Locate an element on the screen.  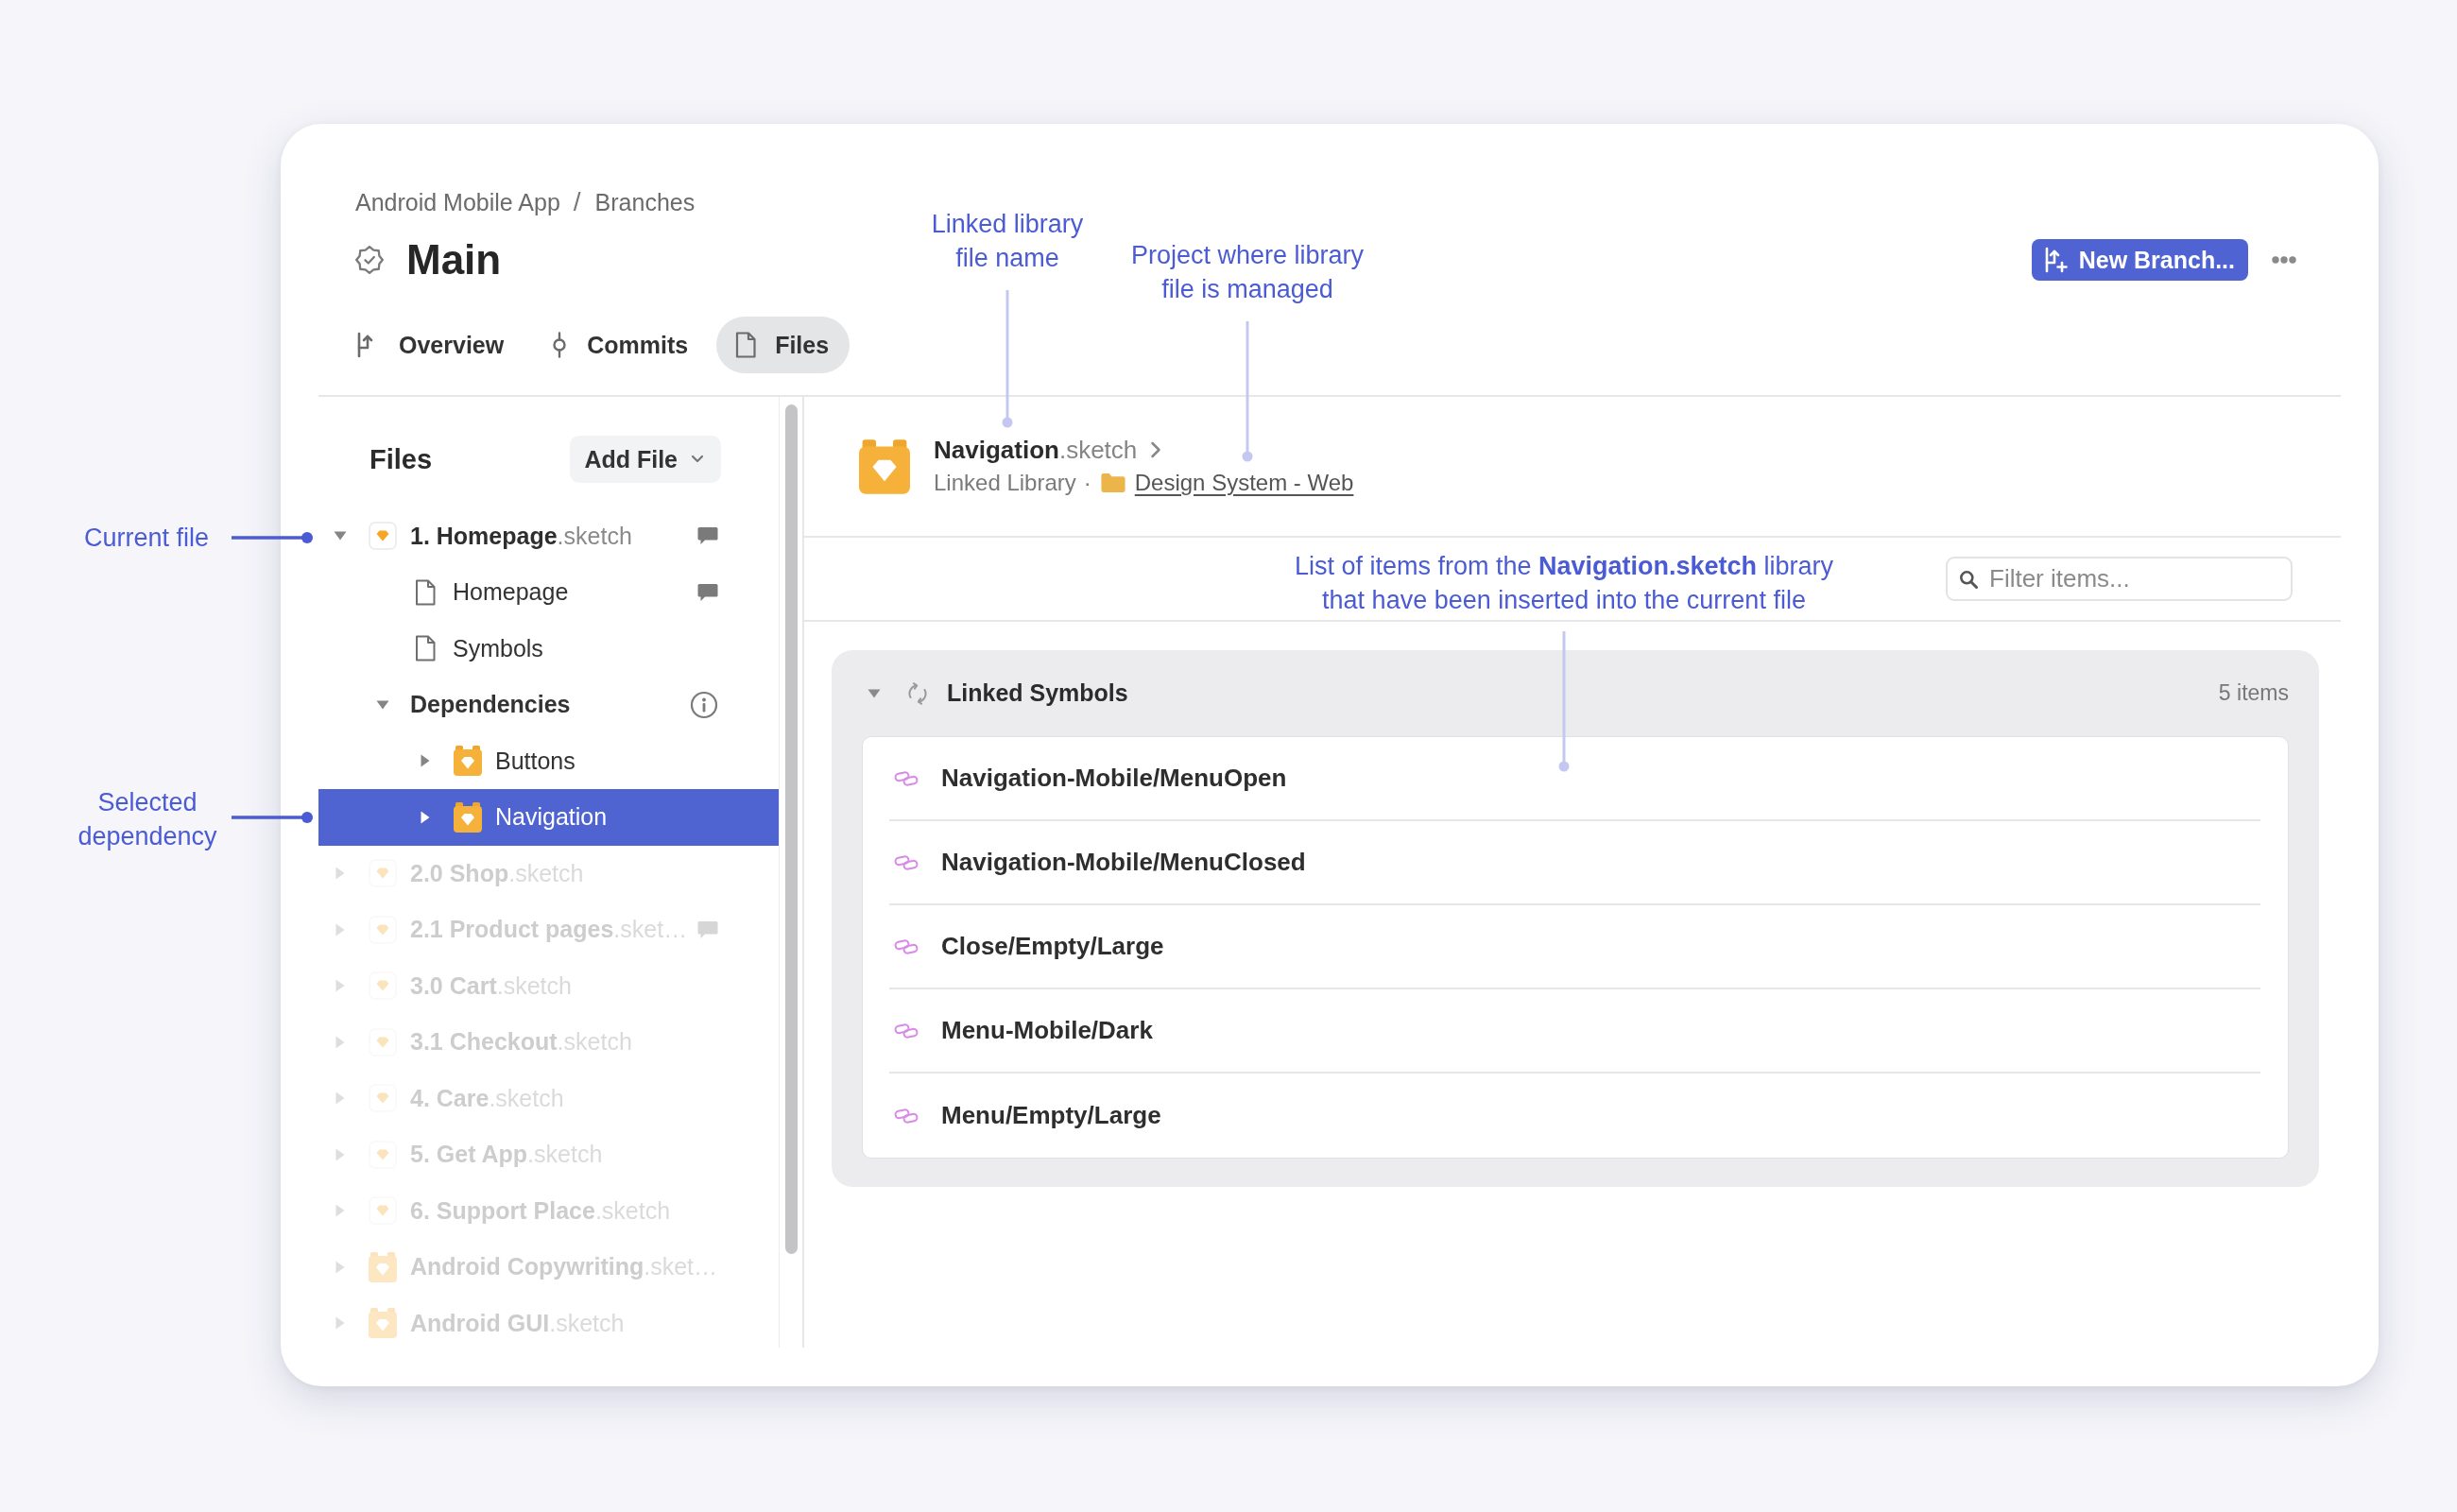
symbol-name: Navigation-Mobile/MenuClosed is located at coordinates (1123, 862).